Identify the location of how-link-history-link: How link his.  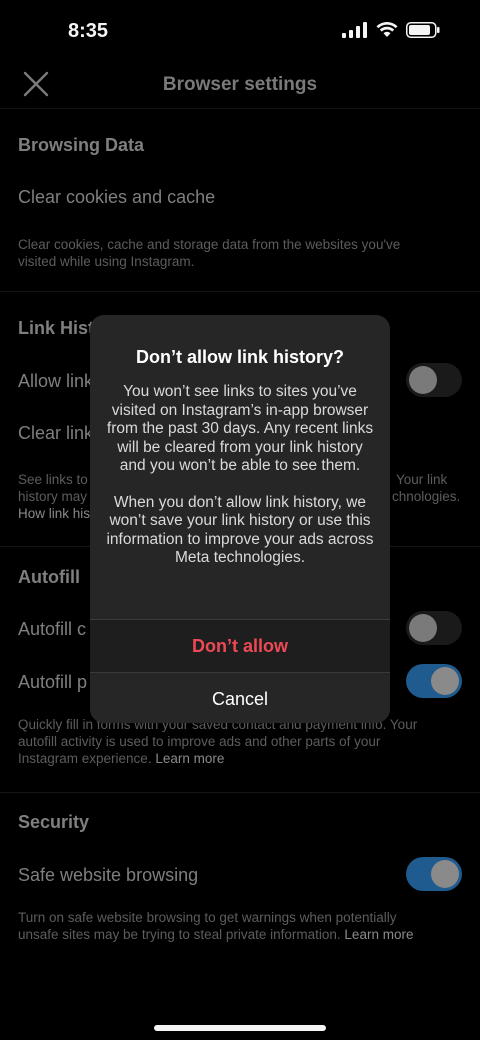
(58, 513).